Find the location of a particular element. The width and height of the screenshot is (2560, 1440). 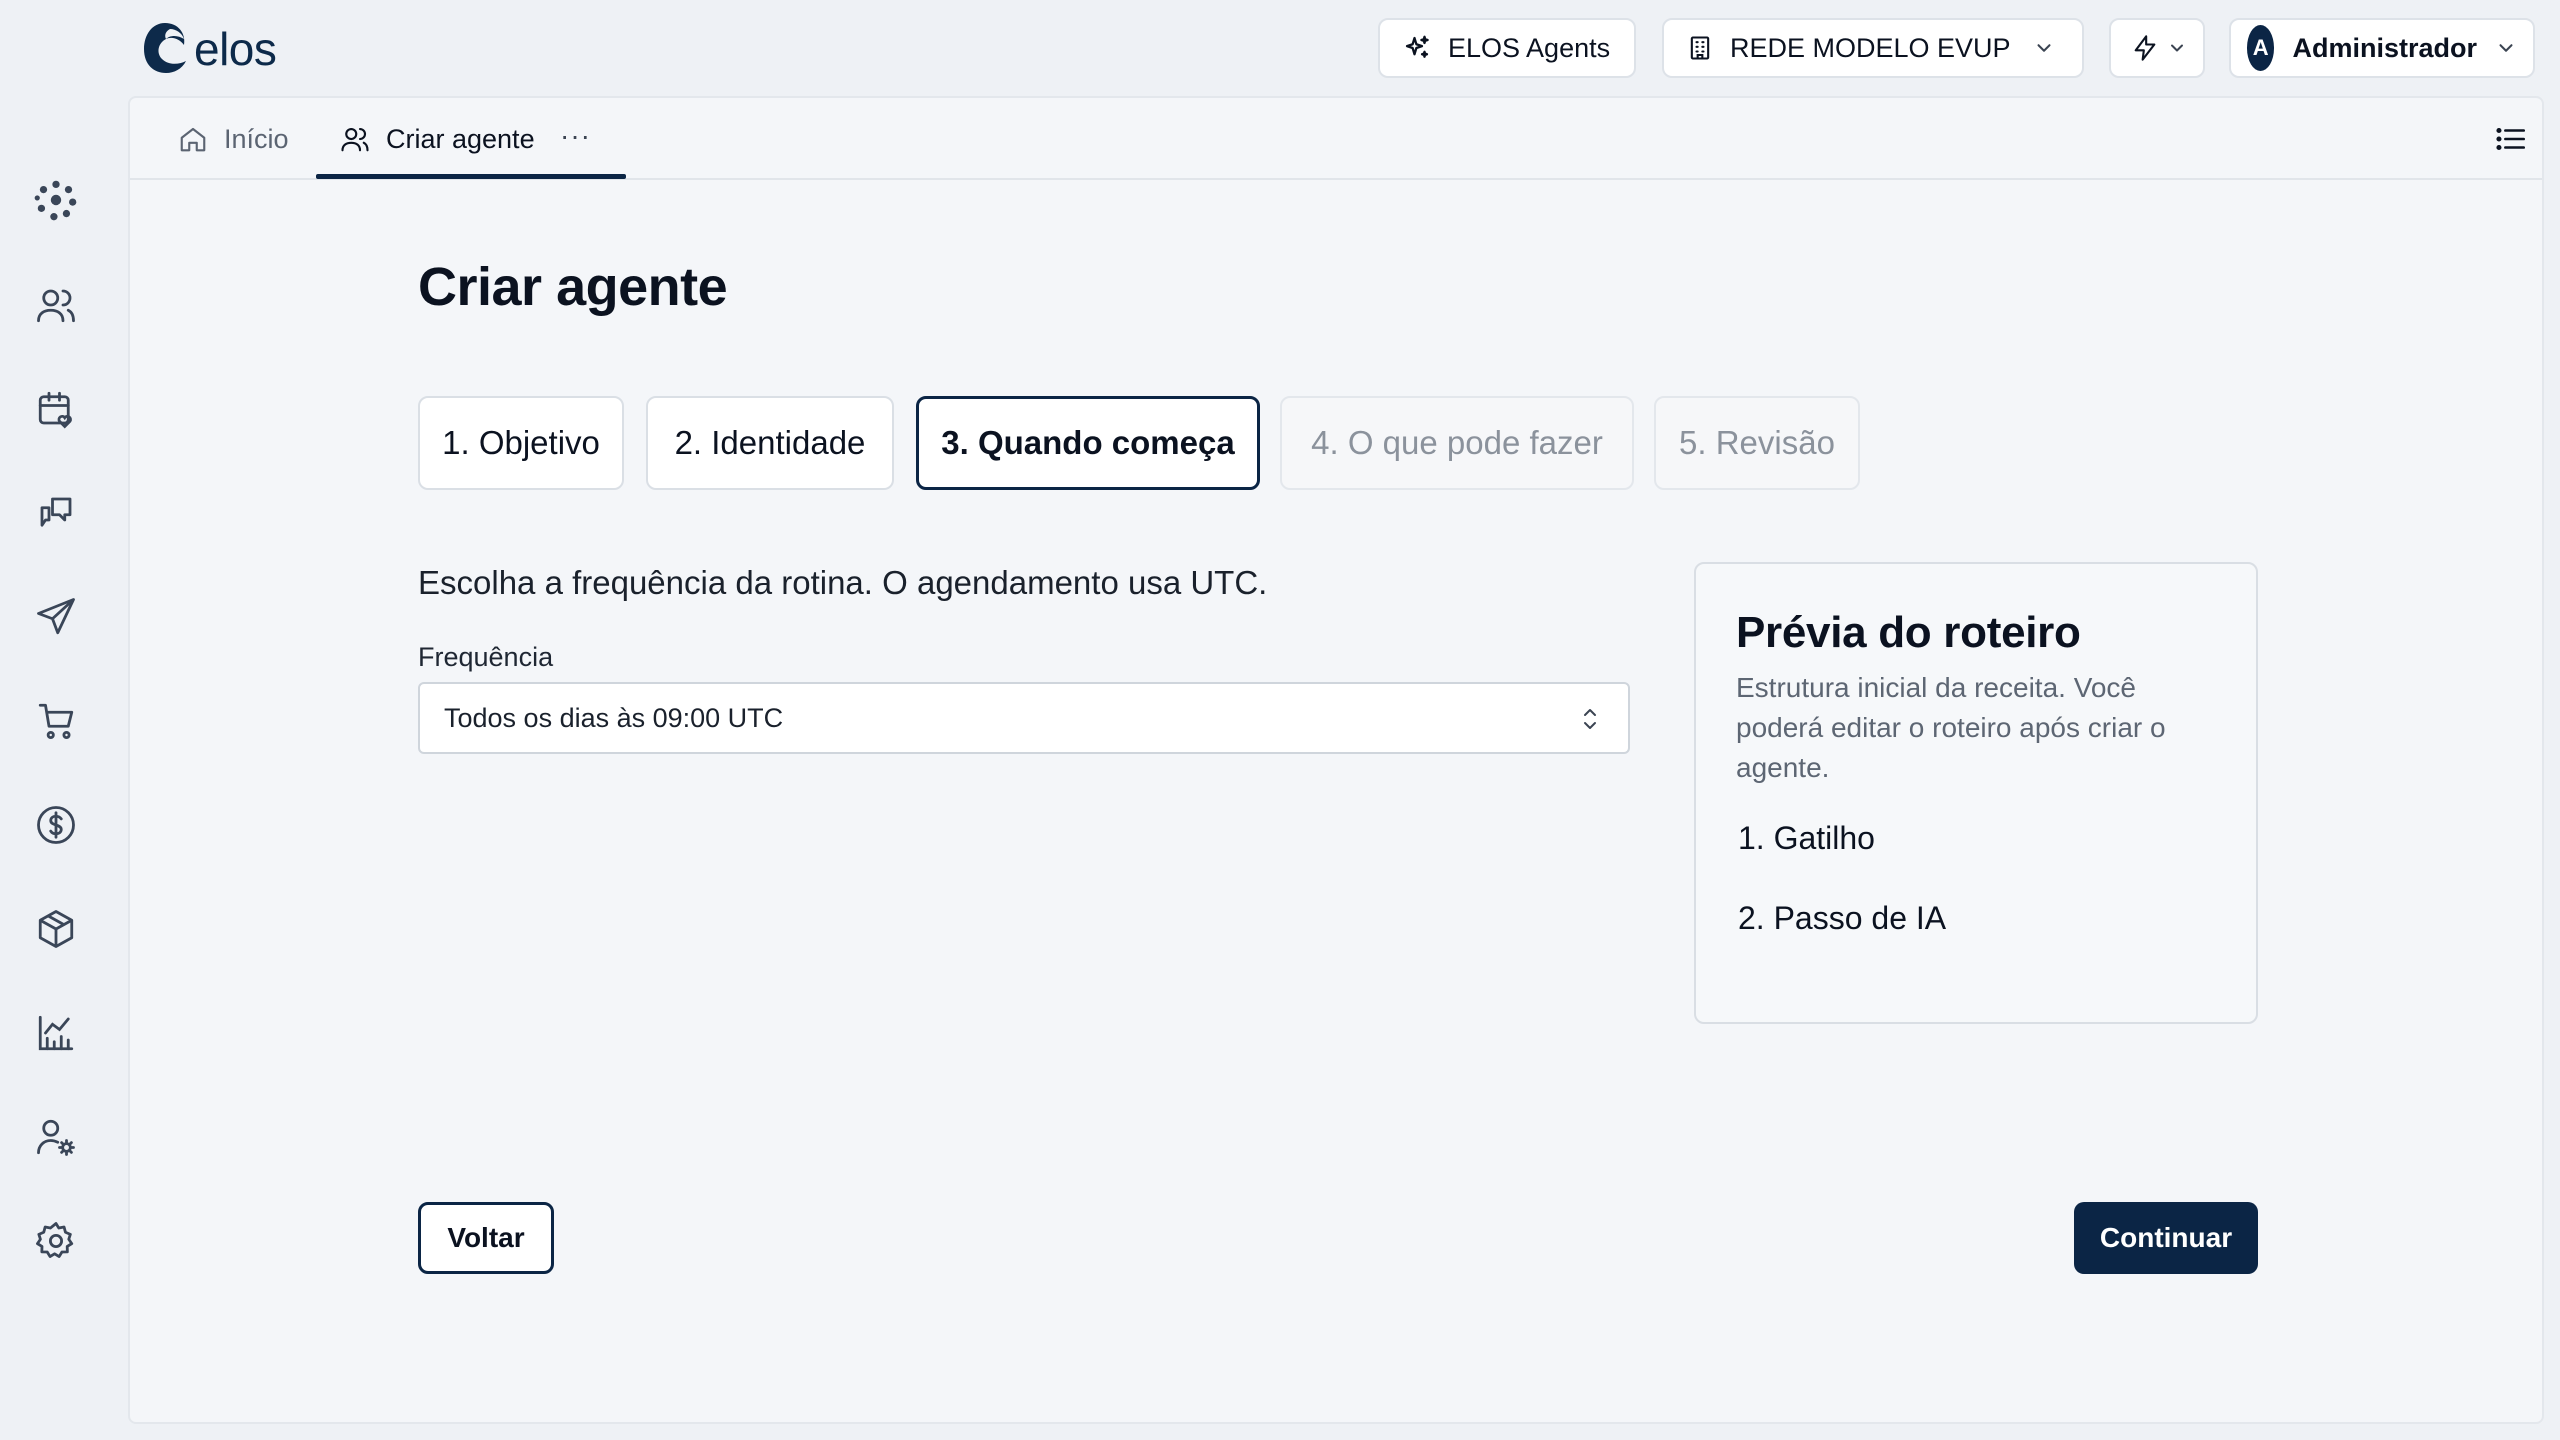

home-icon is located at coordinates (193, 139).